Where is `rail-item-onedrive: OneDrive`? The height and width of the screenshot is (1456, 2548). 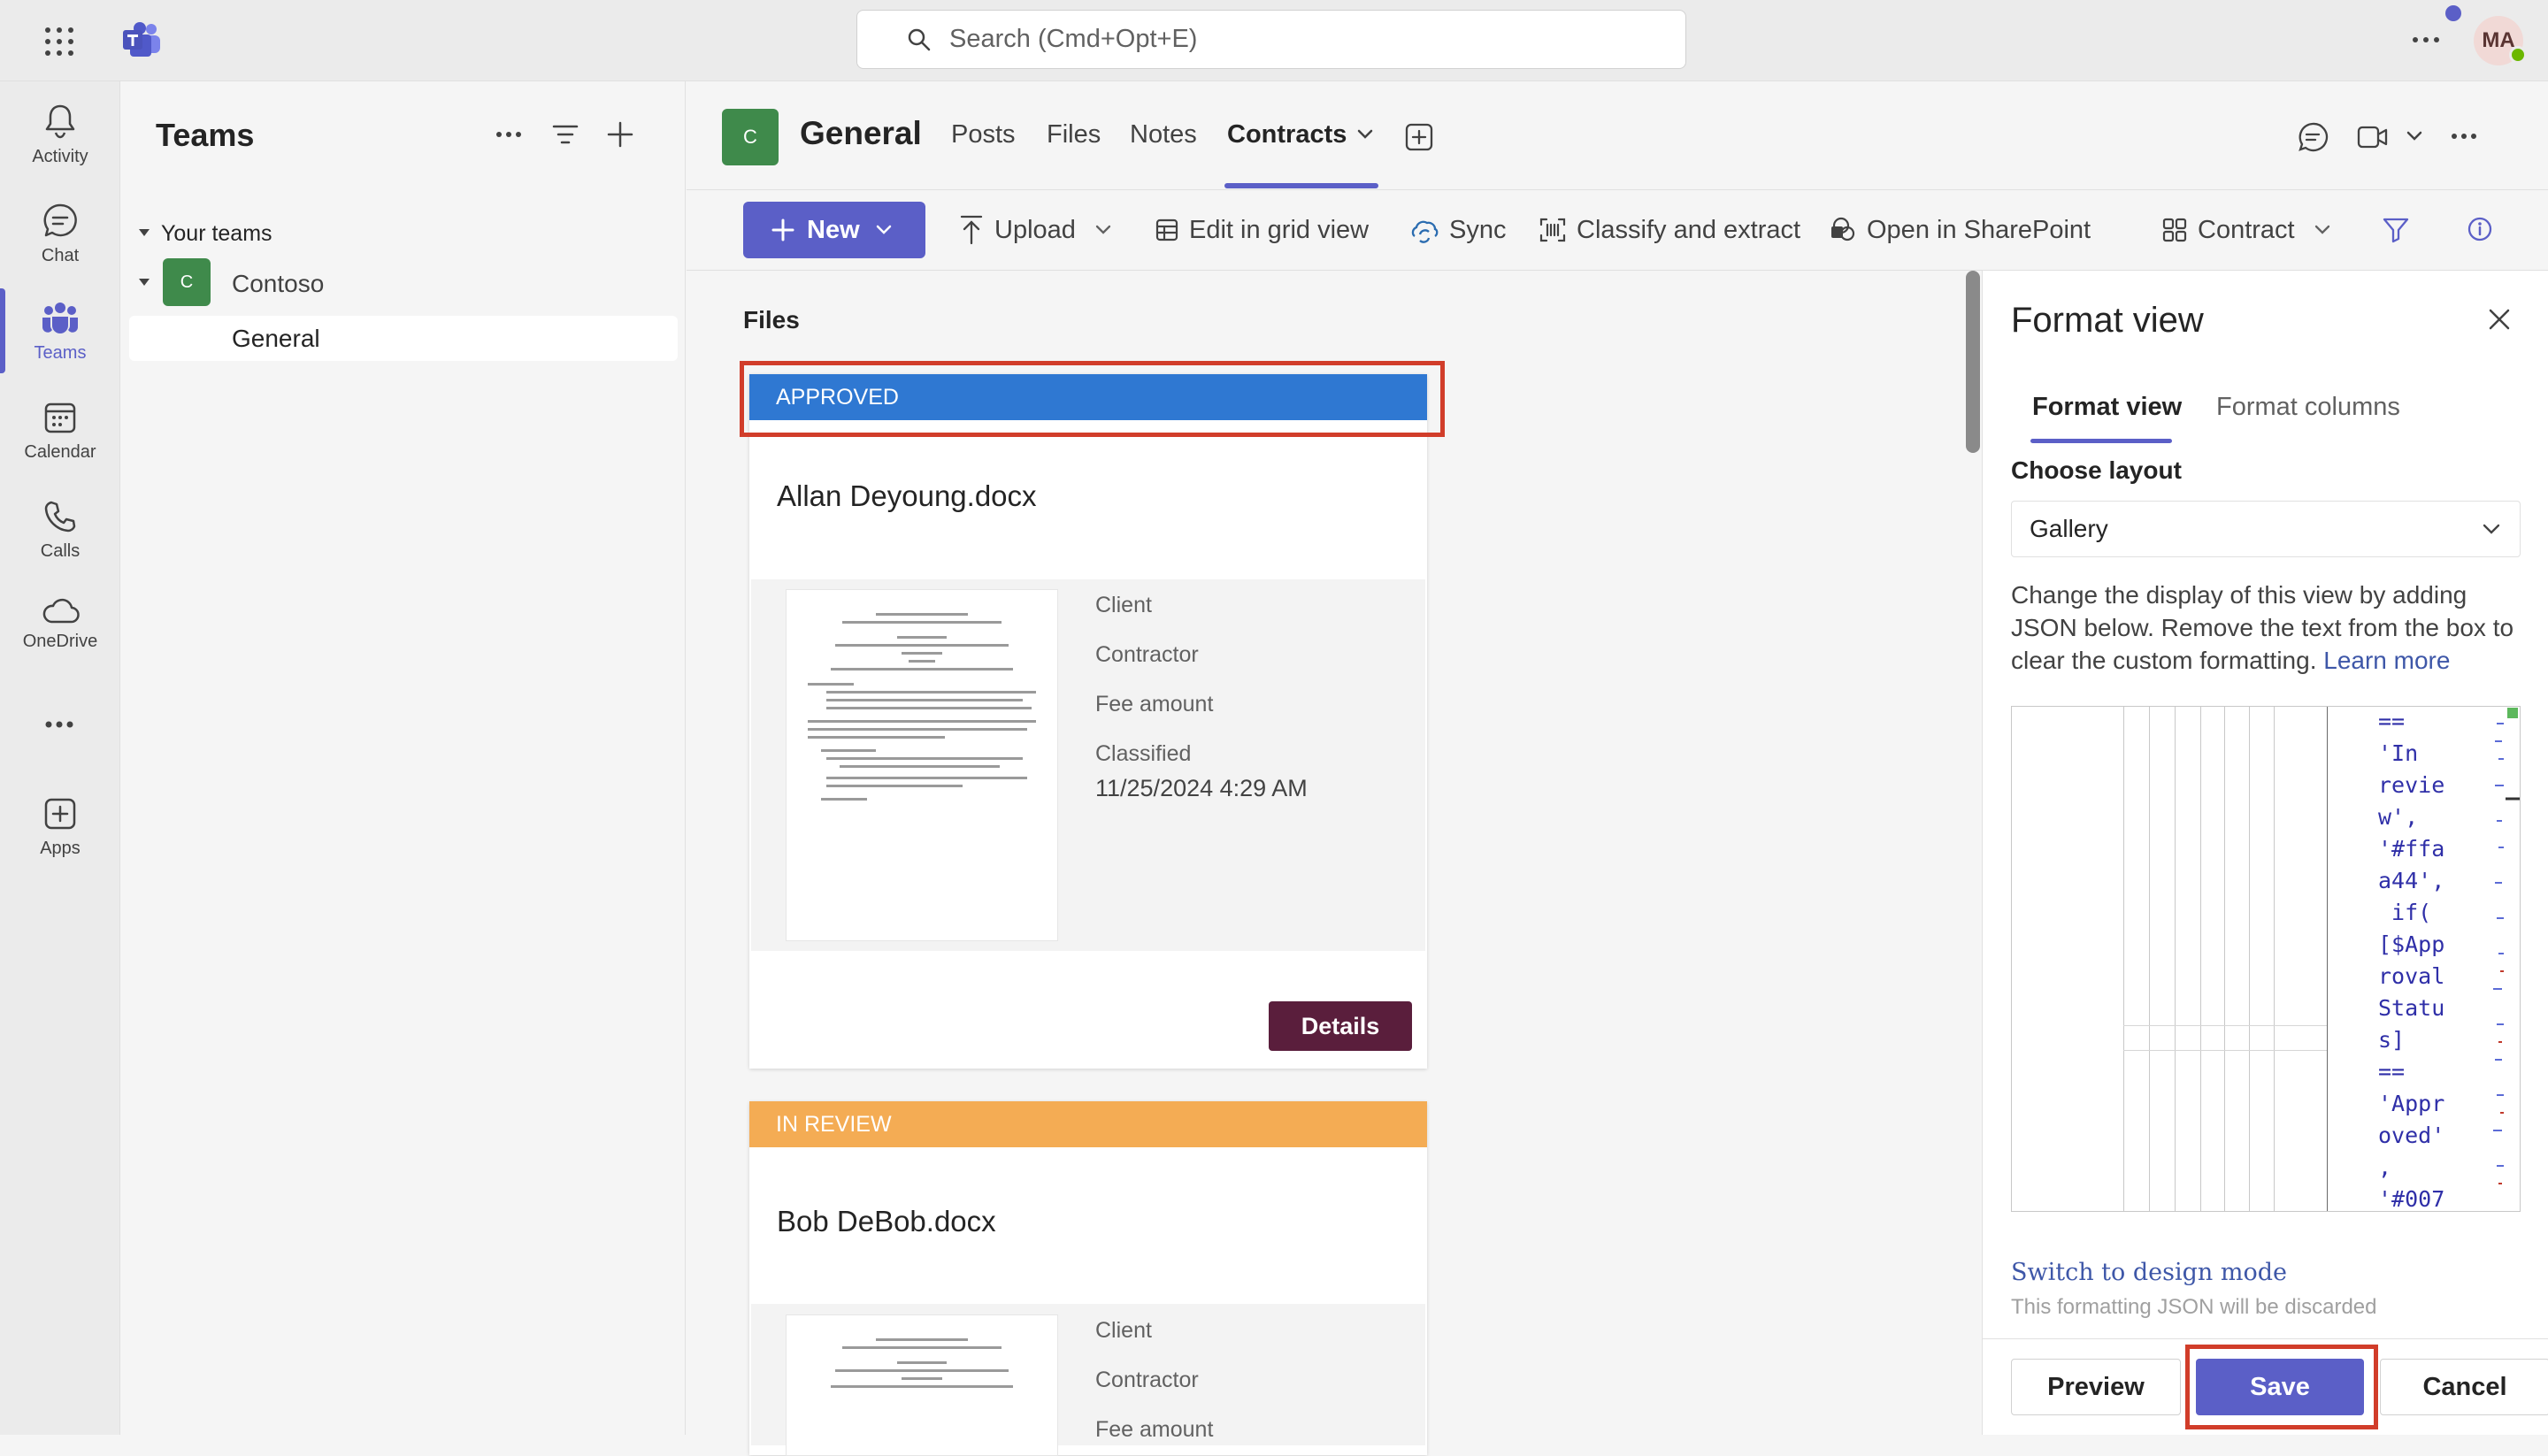
rail-item-onedrive: OneDrive is located at coordinates (60, 628).